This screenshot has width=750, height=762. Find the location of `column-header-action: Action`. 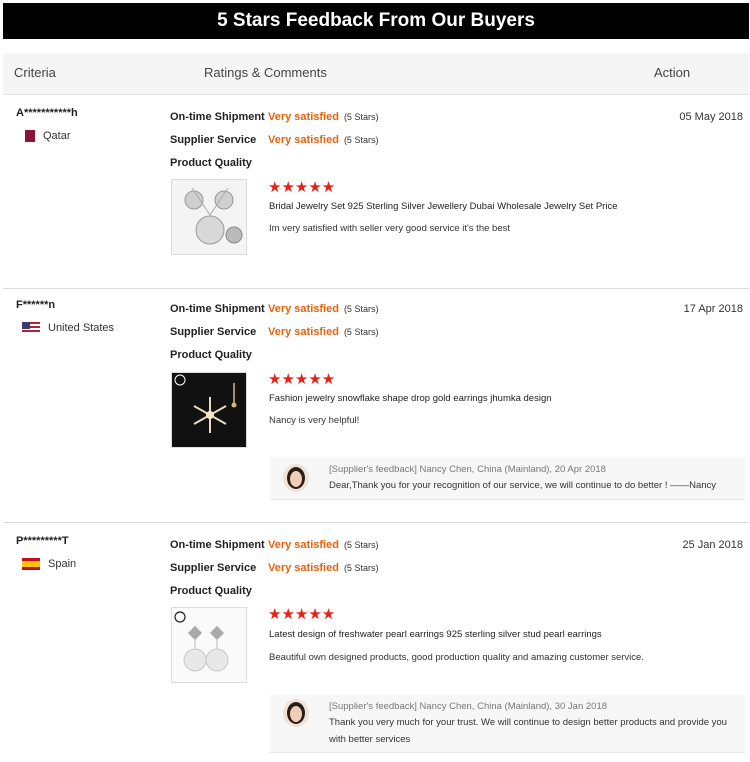

column-header-action: Action is located at coordinates (672, 72).